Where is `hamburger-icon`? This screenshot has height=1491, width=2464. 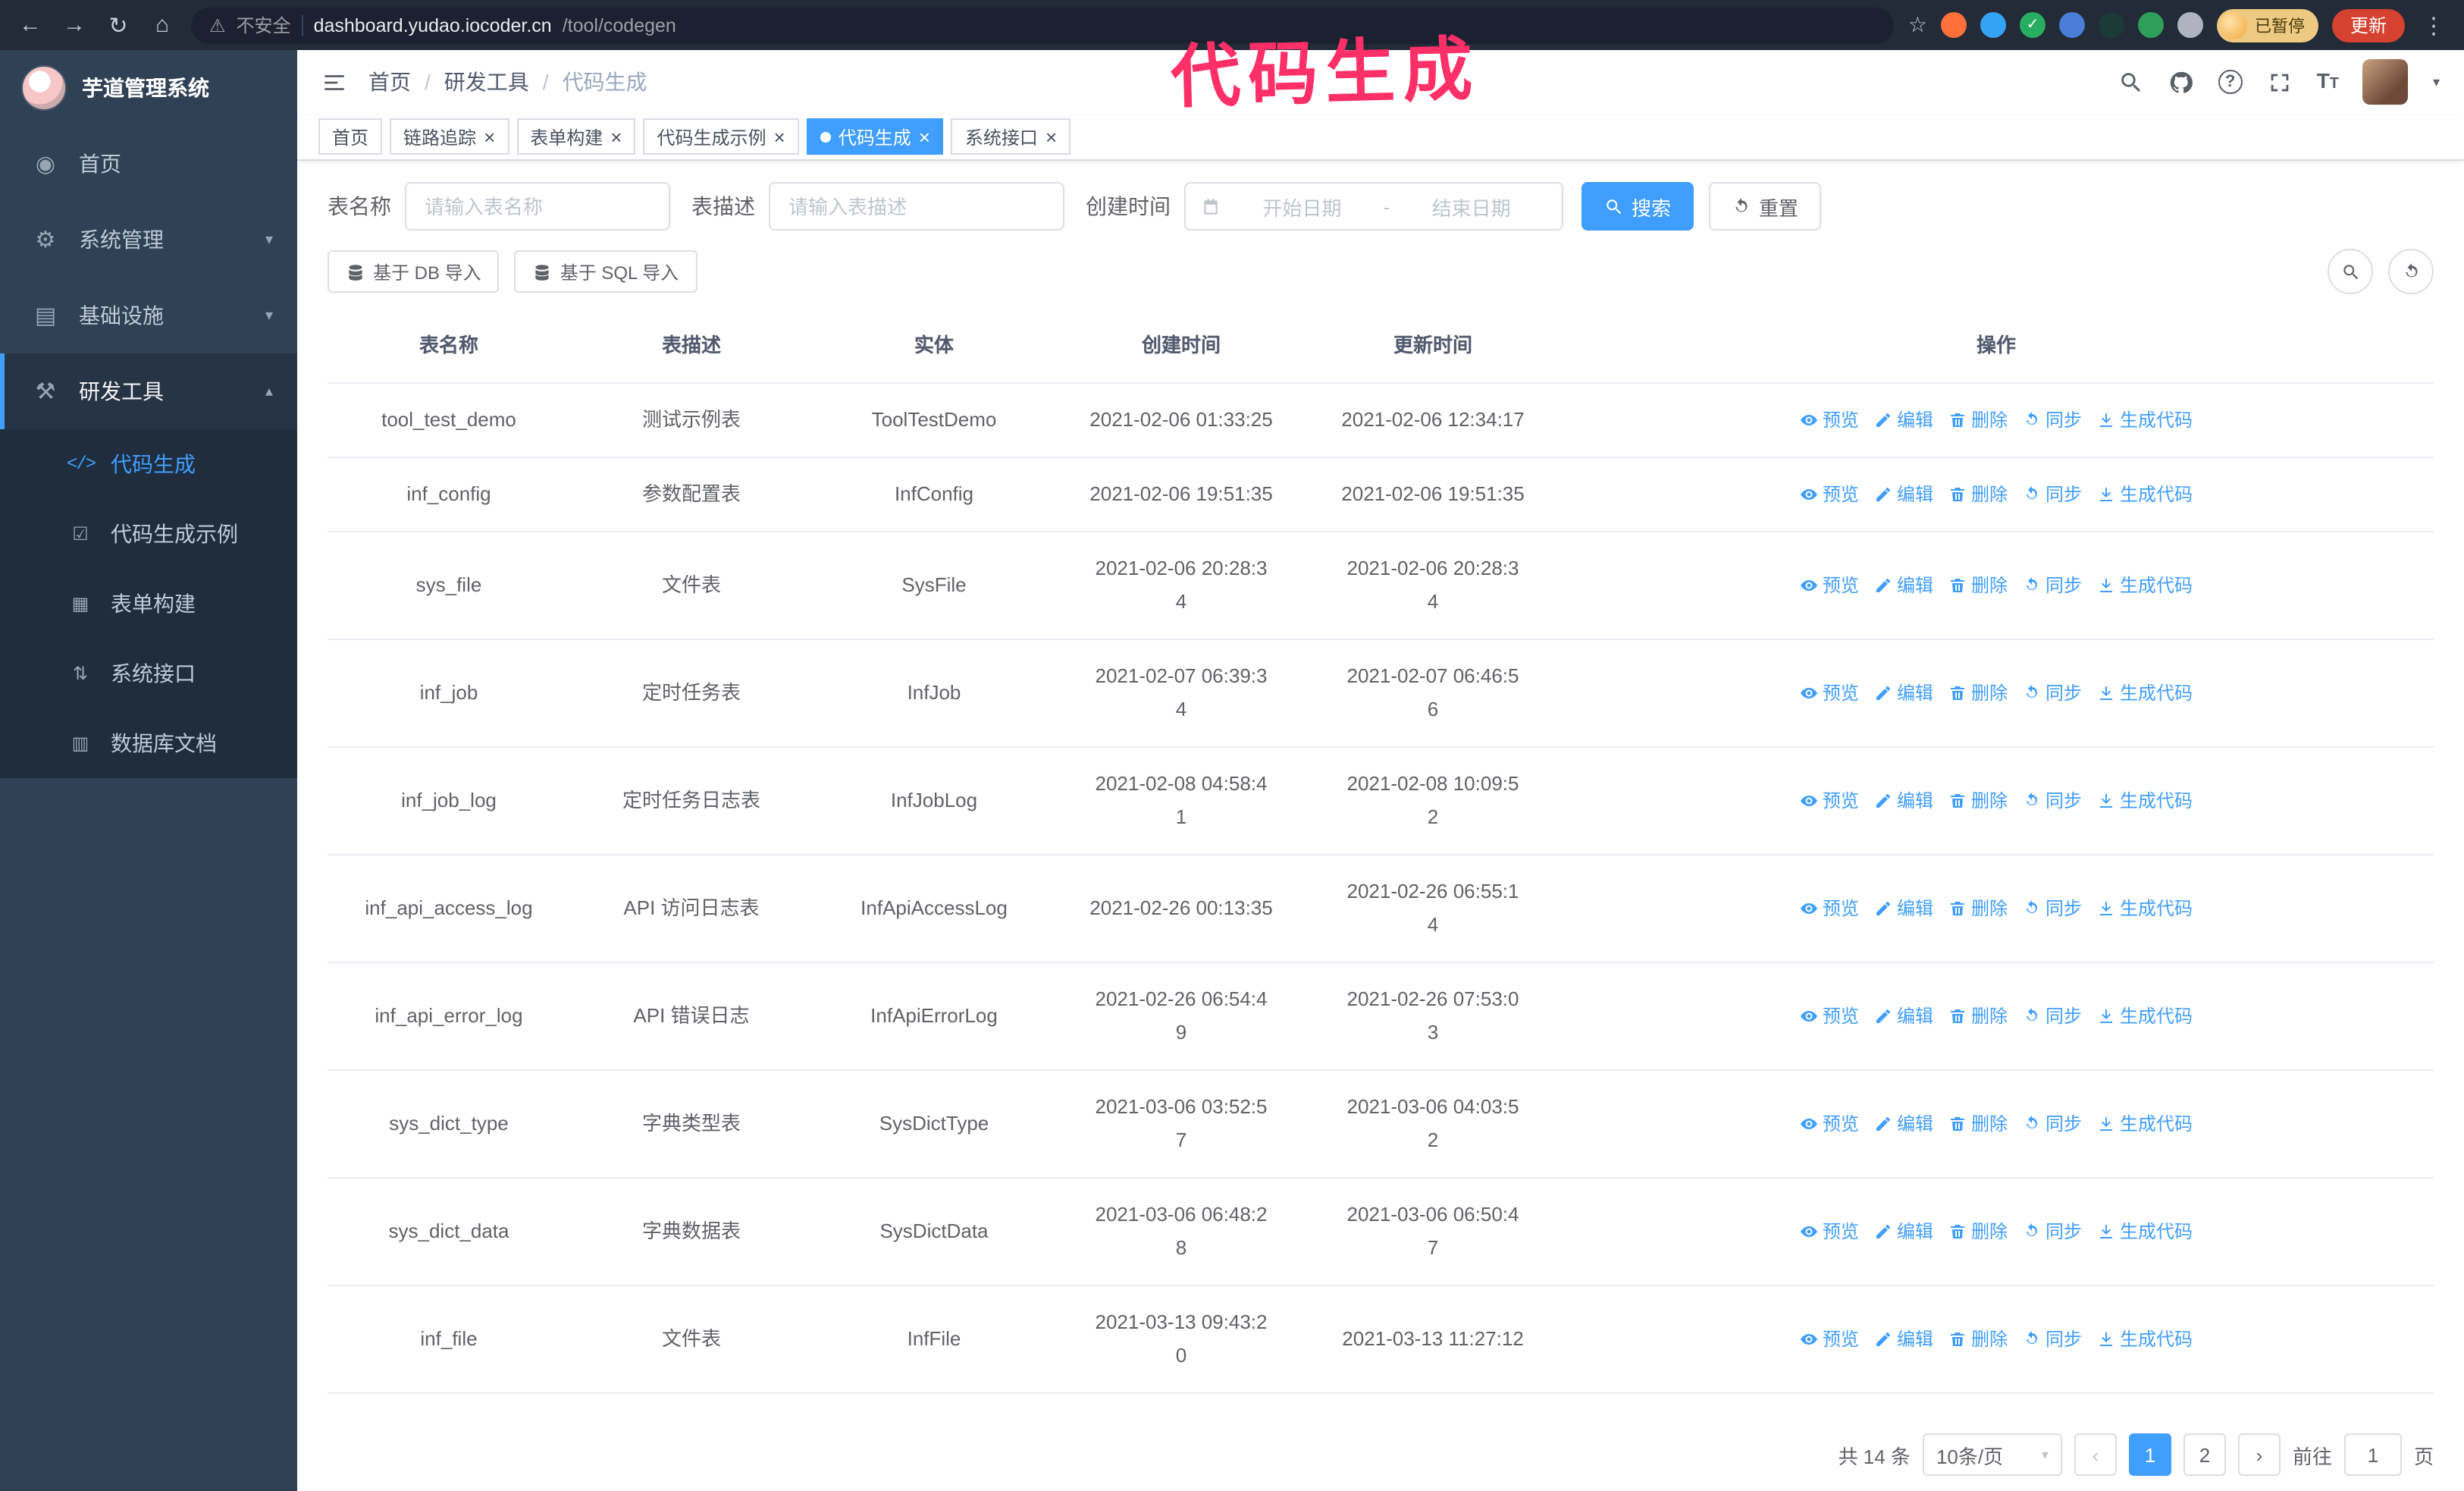
hamburger-icon is located at coordinates (334, 83).